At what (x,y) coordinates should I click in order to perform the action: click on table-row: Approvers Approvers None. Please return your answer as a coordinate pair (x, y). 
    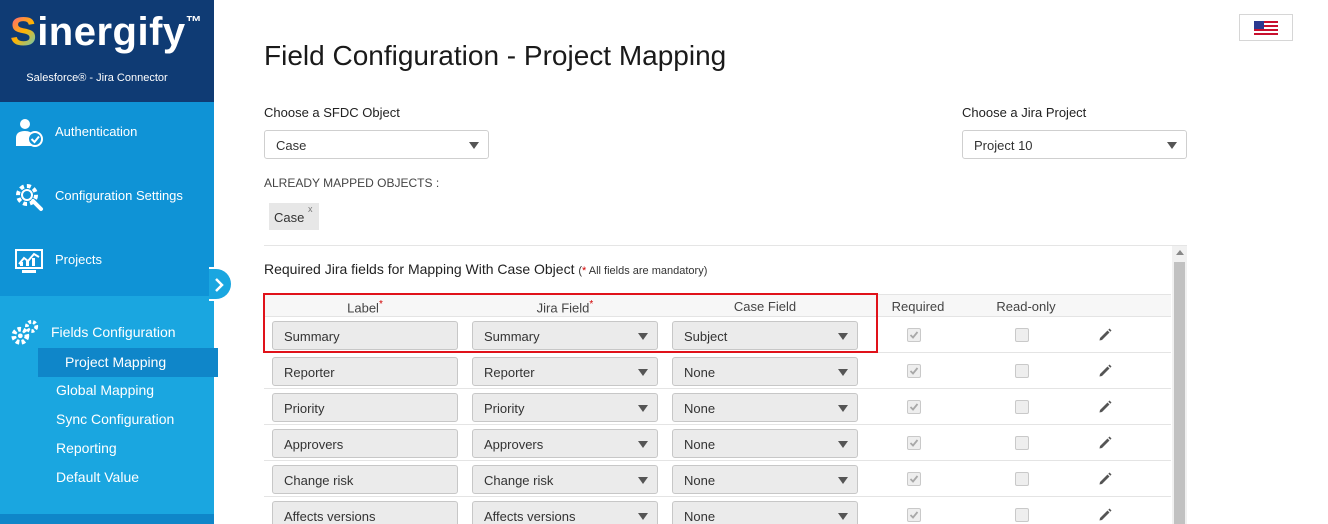
    Looking at the image, I should click on (717, 443).